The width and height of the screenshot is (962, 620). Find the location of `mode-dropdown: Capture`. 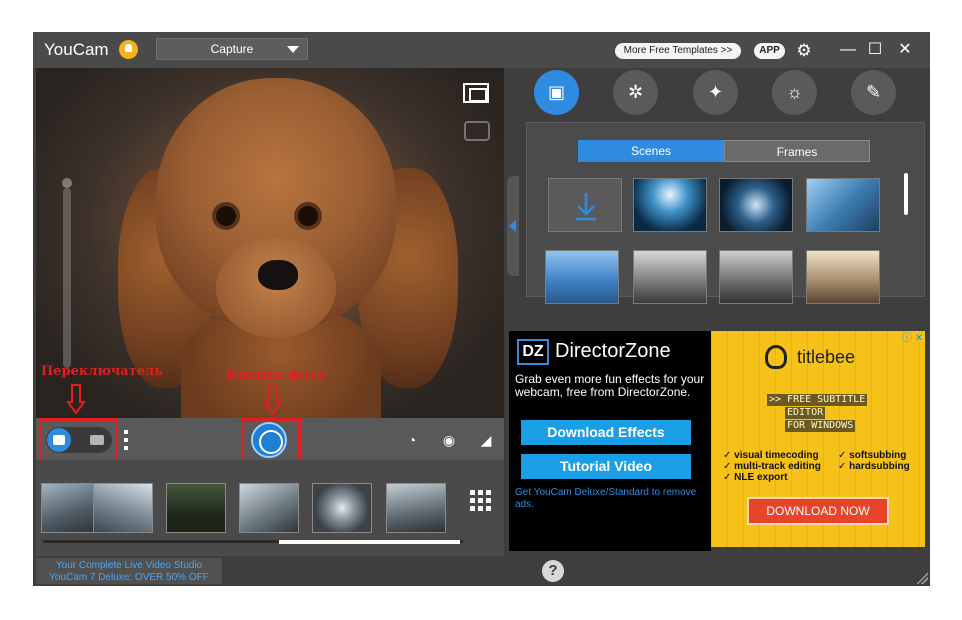

mode-dropdown: Capture is located at coordinates (232, 49).